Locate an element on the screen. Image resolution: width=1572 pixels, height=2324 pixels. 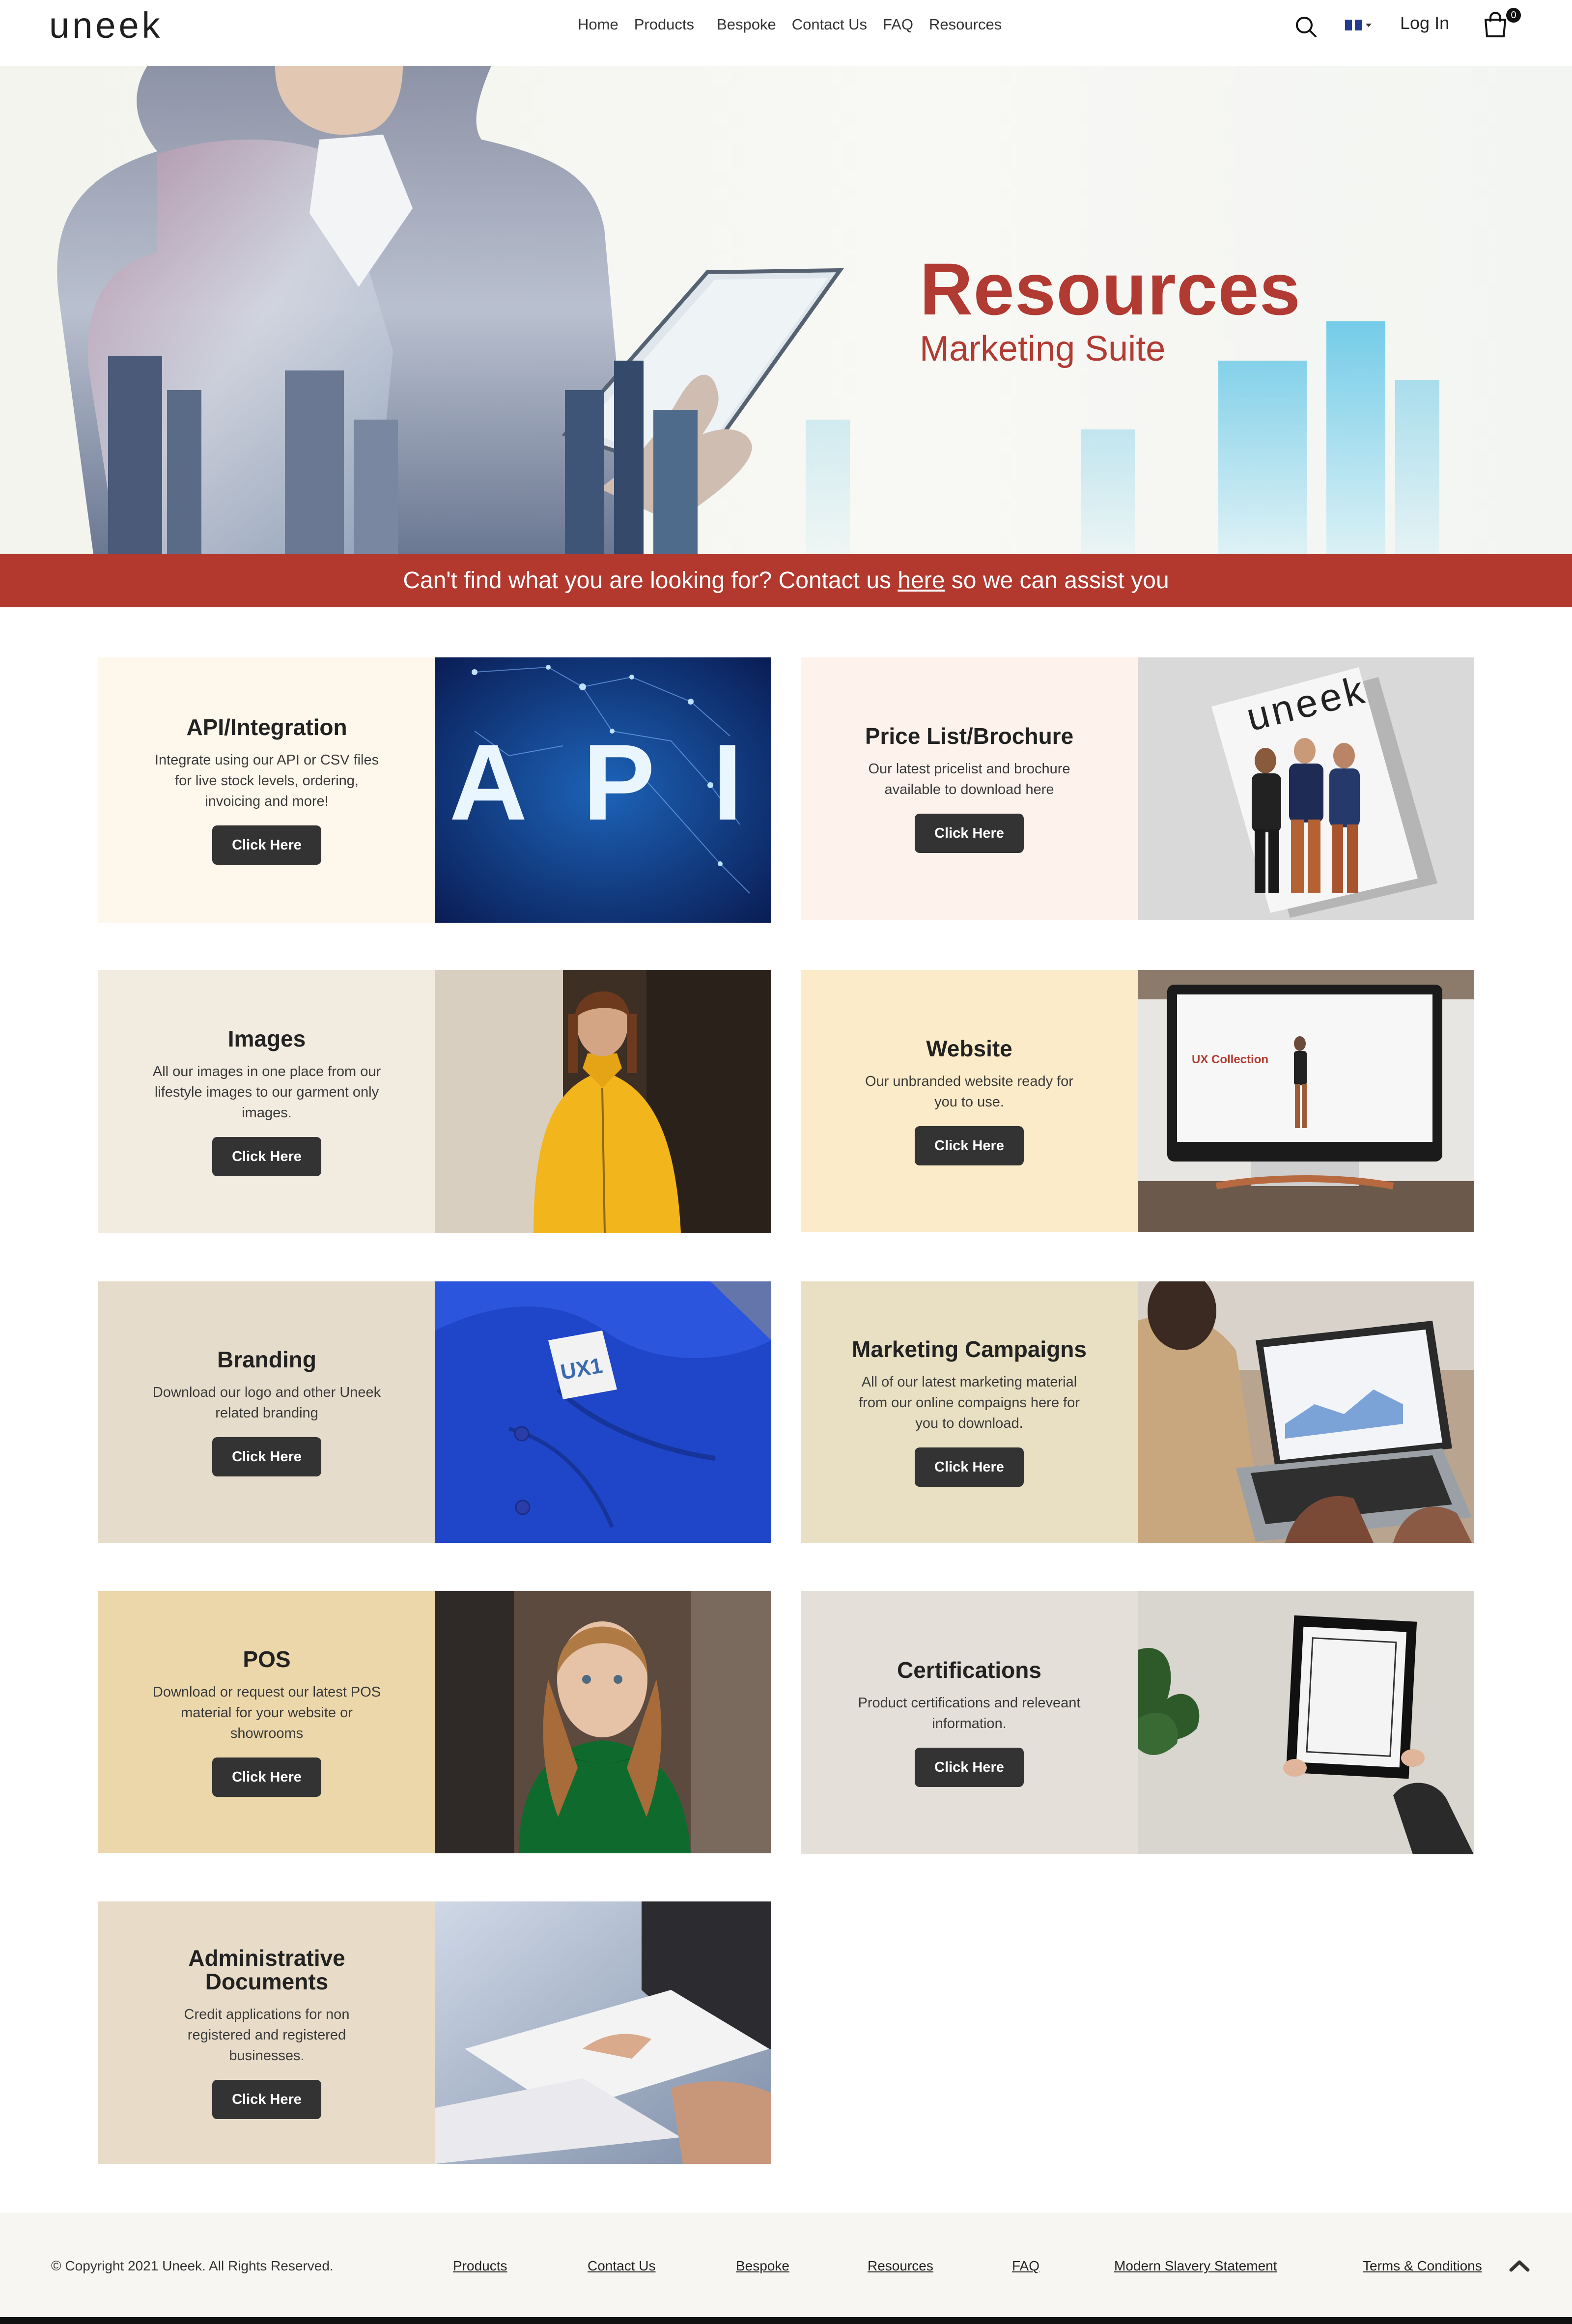
banner-text-after: so we can assist you is located at coordinates (1057, 580).